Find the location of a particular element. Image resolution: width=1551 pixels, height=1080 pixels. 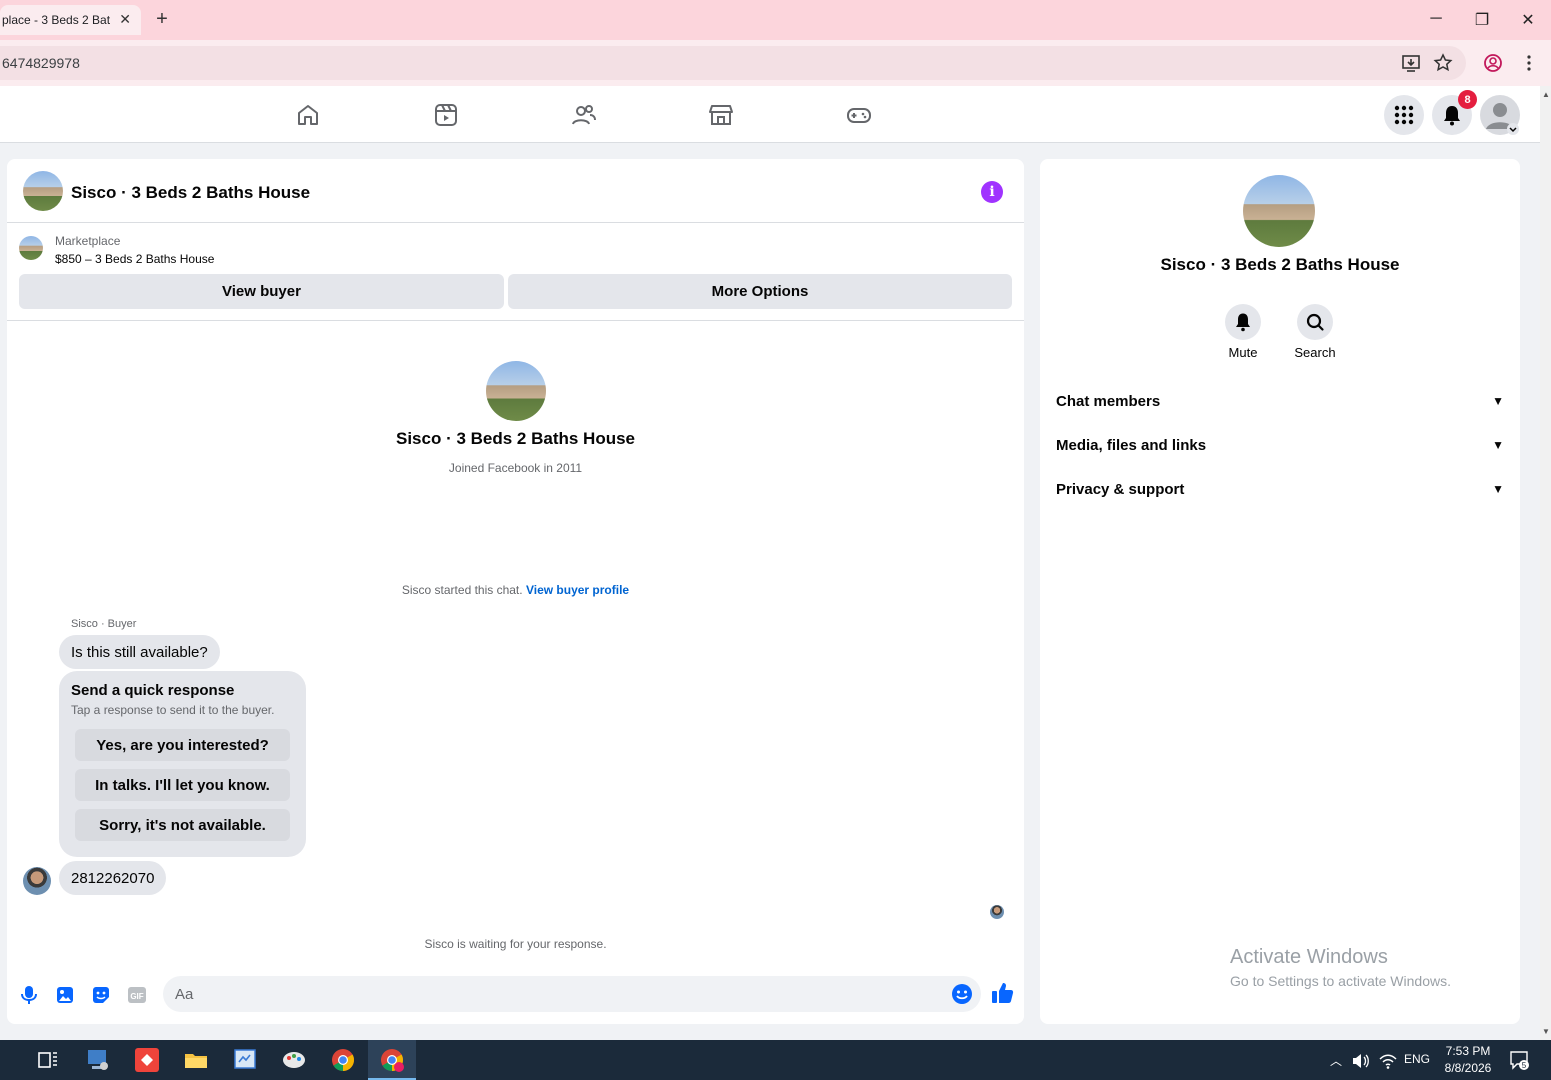

info-icon: i is located at coordinates (992, 192).